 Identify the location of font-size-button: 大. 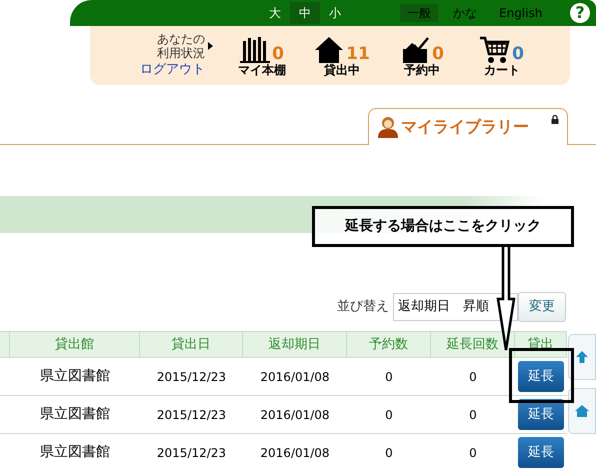
(275, 13).